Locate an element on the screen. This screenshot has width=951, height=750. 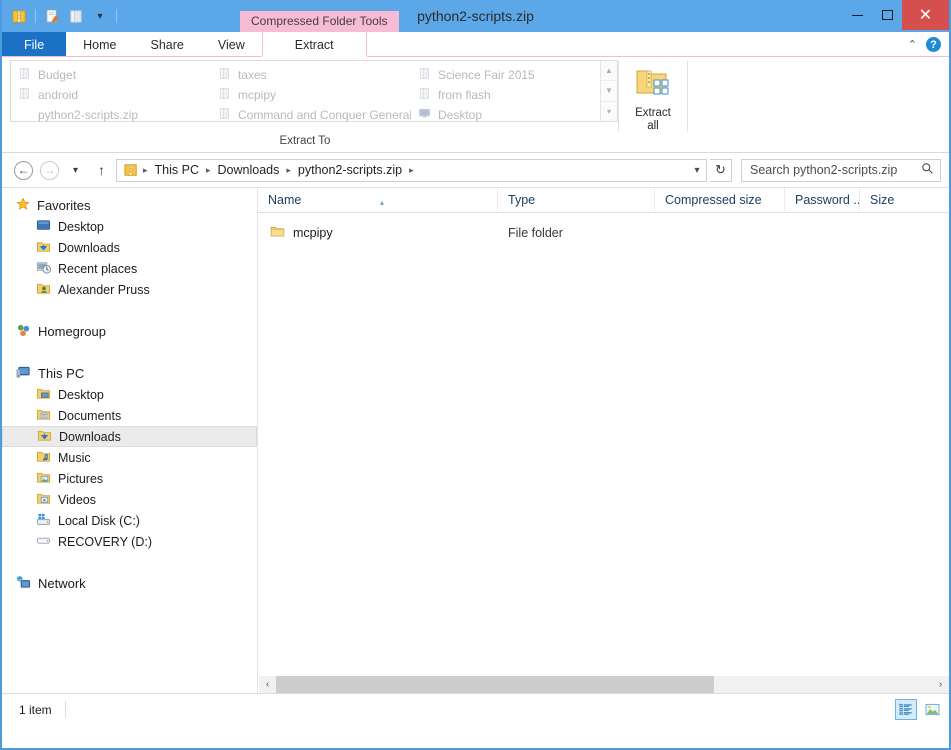
search-input: Search python2-scripts.zip is located at coordinates (841, 170).